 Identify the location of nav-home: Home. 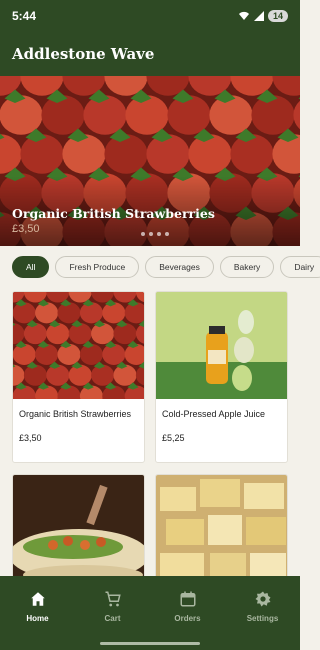
(37, 613).